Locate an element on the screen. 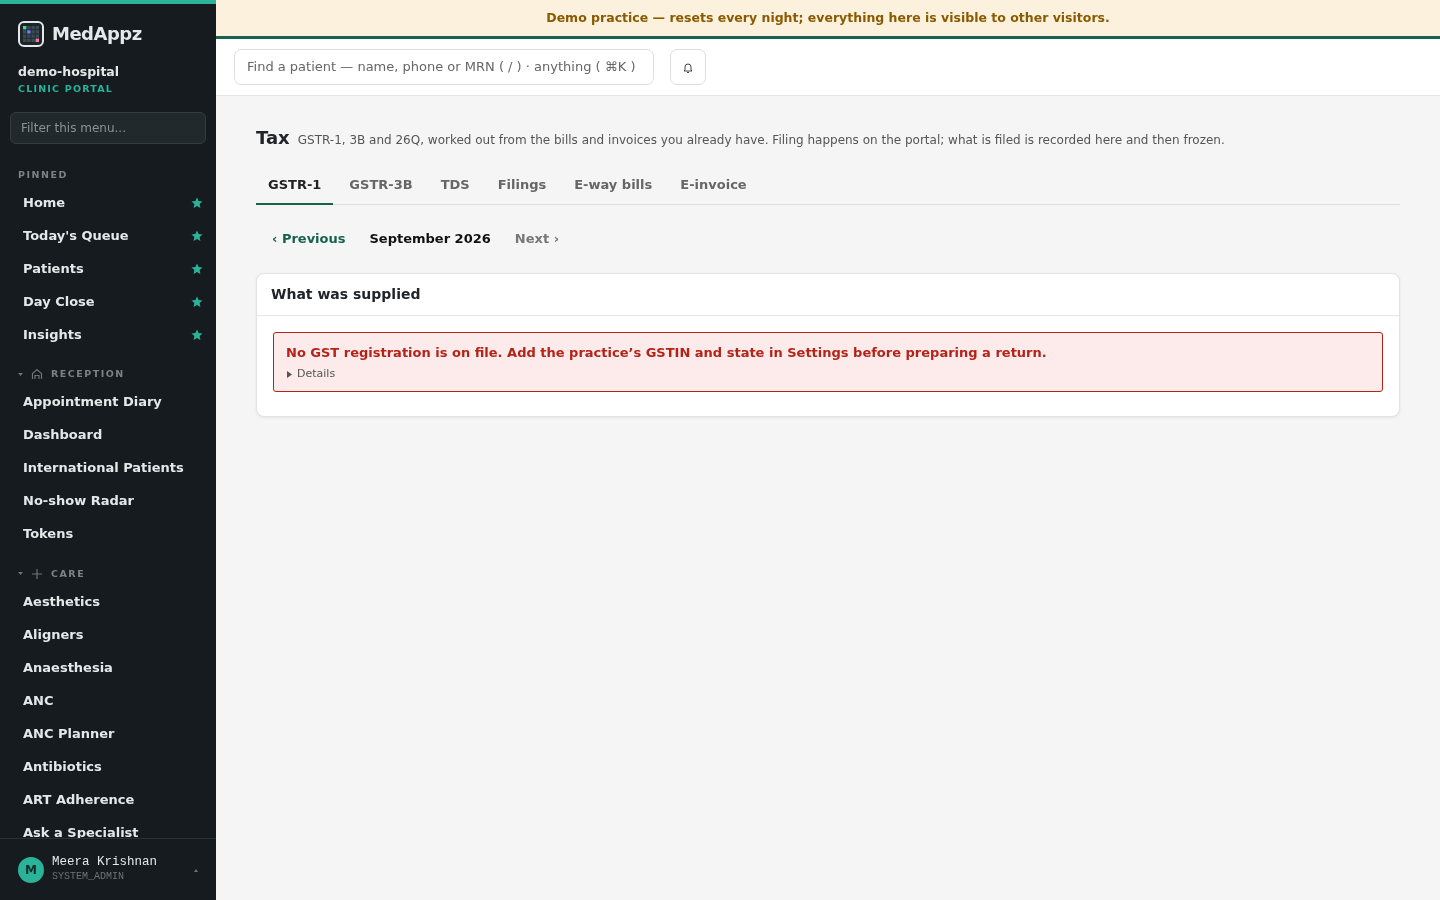 This screenshot has width=1440, height=900. page-title: Tax is located at coordinates (273, 137).